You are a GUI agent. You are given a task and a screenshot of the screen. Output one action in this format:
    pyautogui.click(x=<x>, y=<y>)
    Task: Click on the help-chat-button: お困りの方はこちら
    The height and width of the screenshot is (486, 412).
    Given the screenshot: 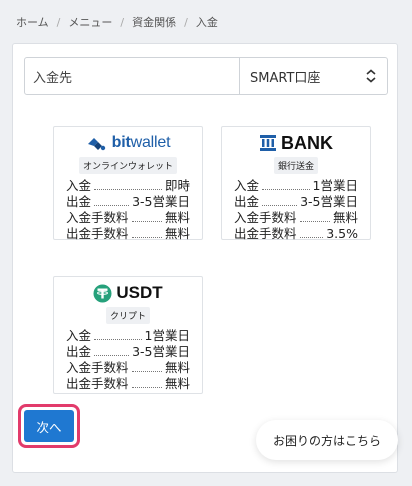 What is the action you would take?
    pyautogui.click(x=327, y=440)
    